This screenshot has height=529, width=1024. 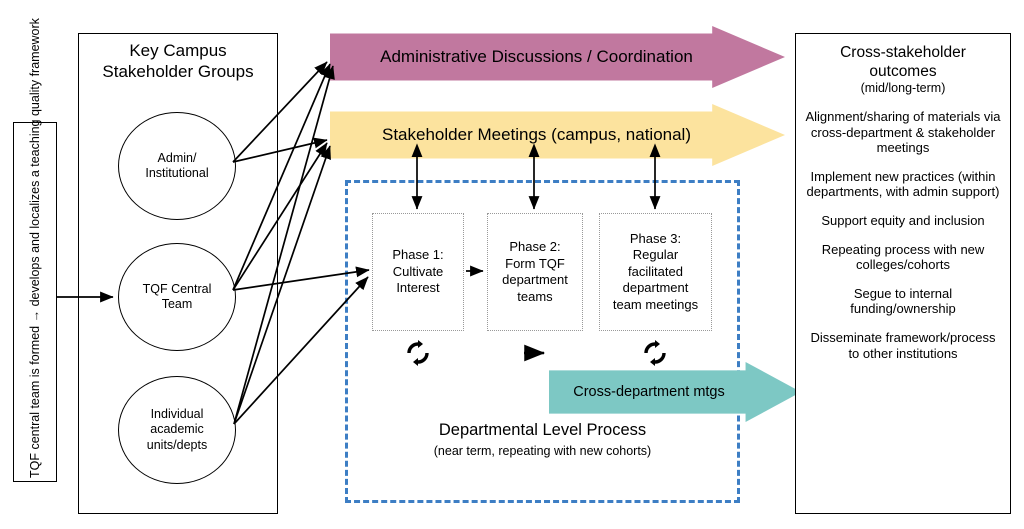 What do you see at coordinates (280, 112) in the screenshot?
I see `connector-admin-to-admin-banner` at bounding box center [280, 112].